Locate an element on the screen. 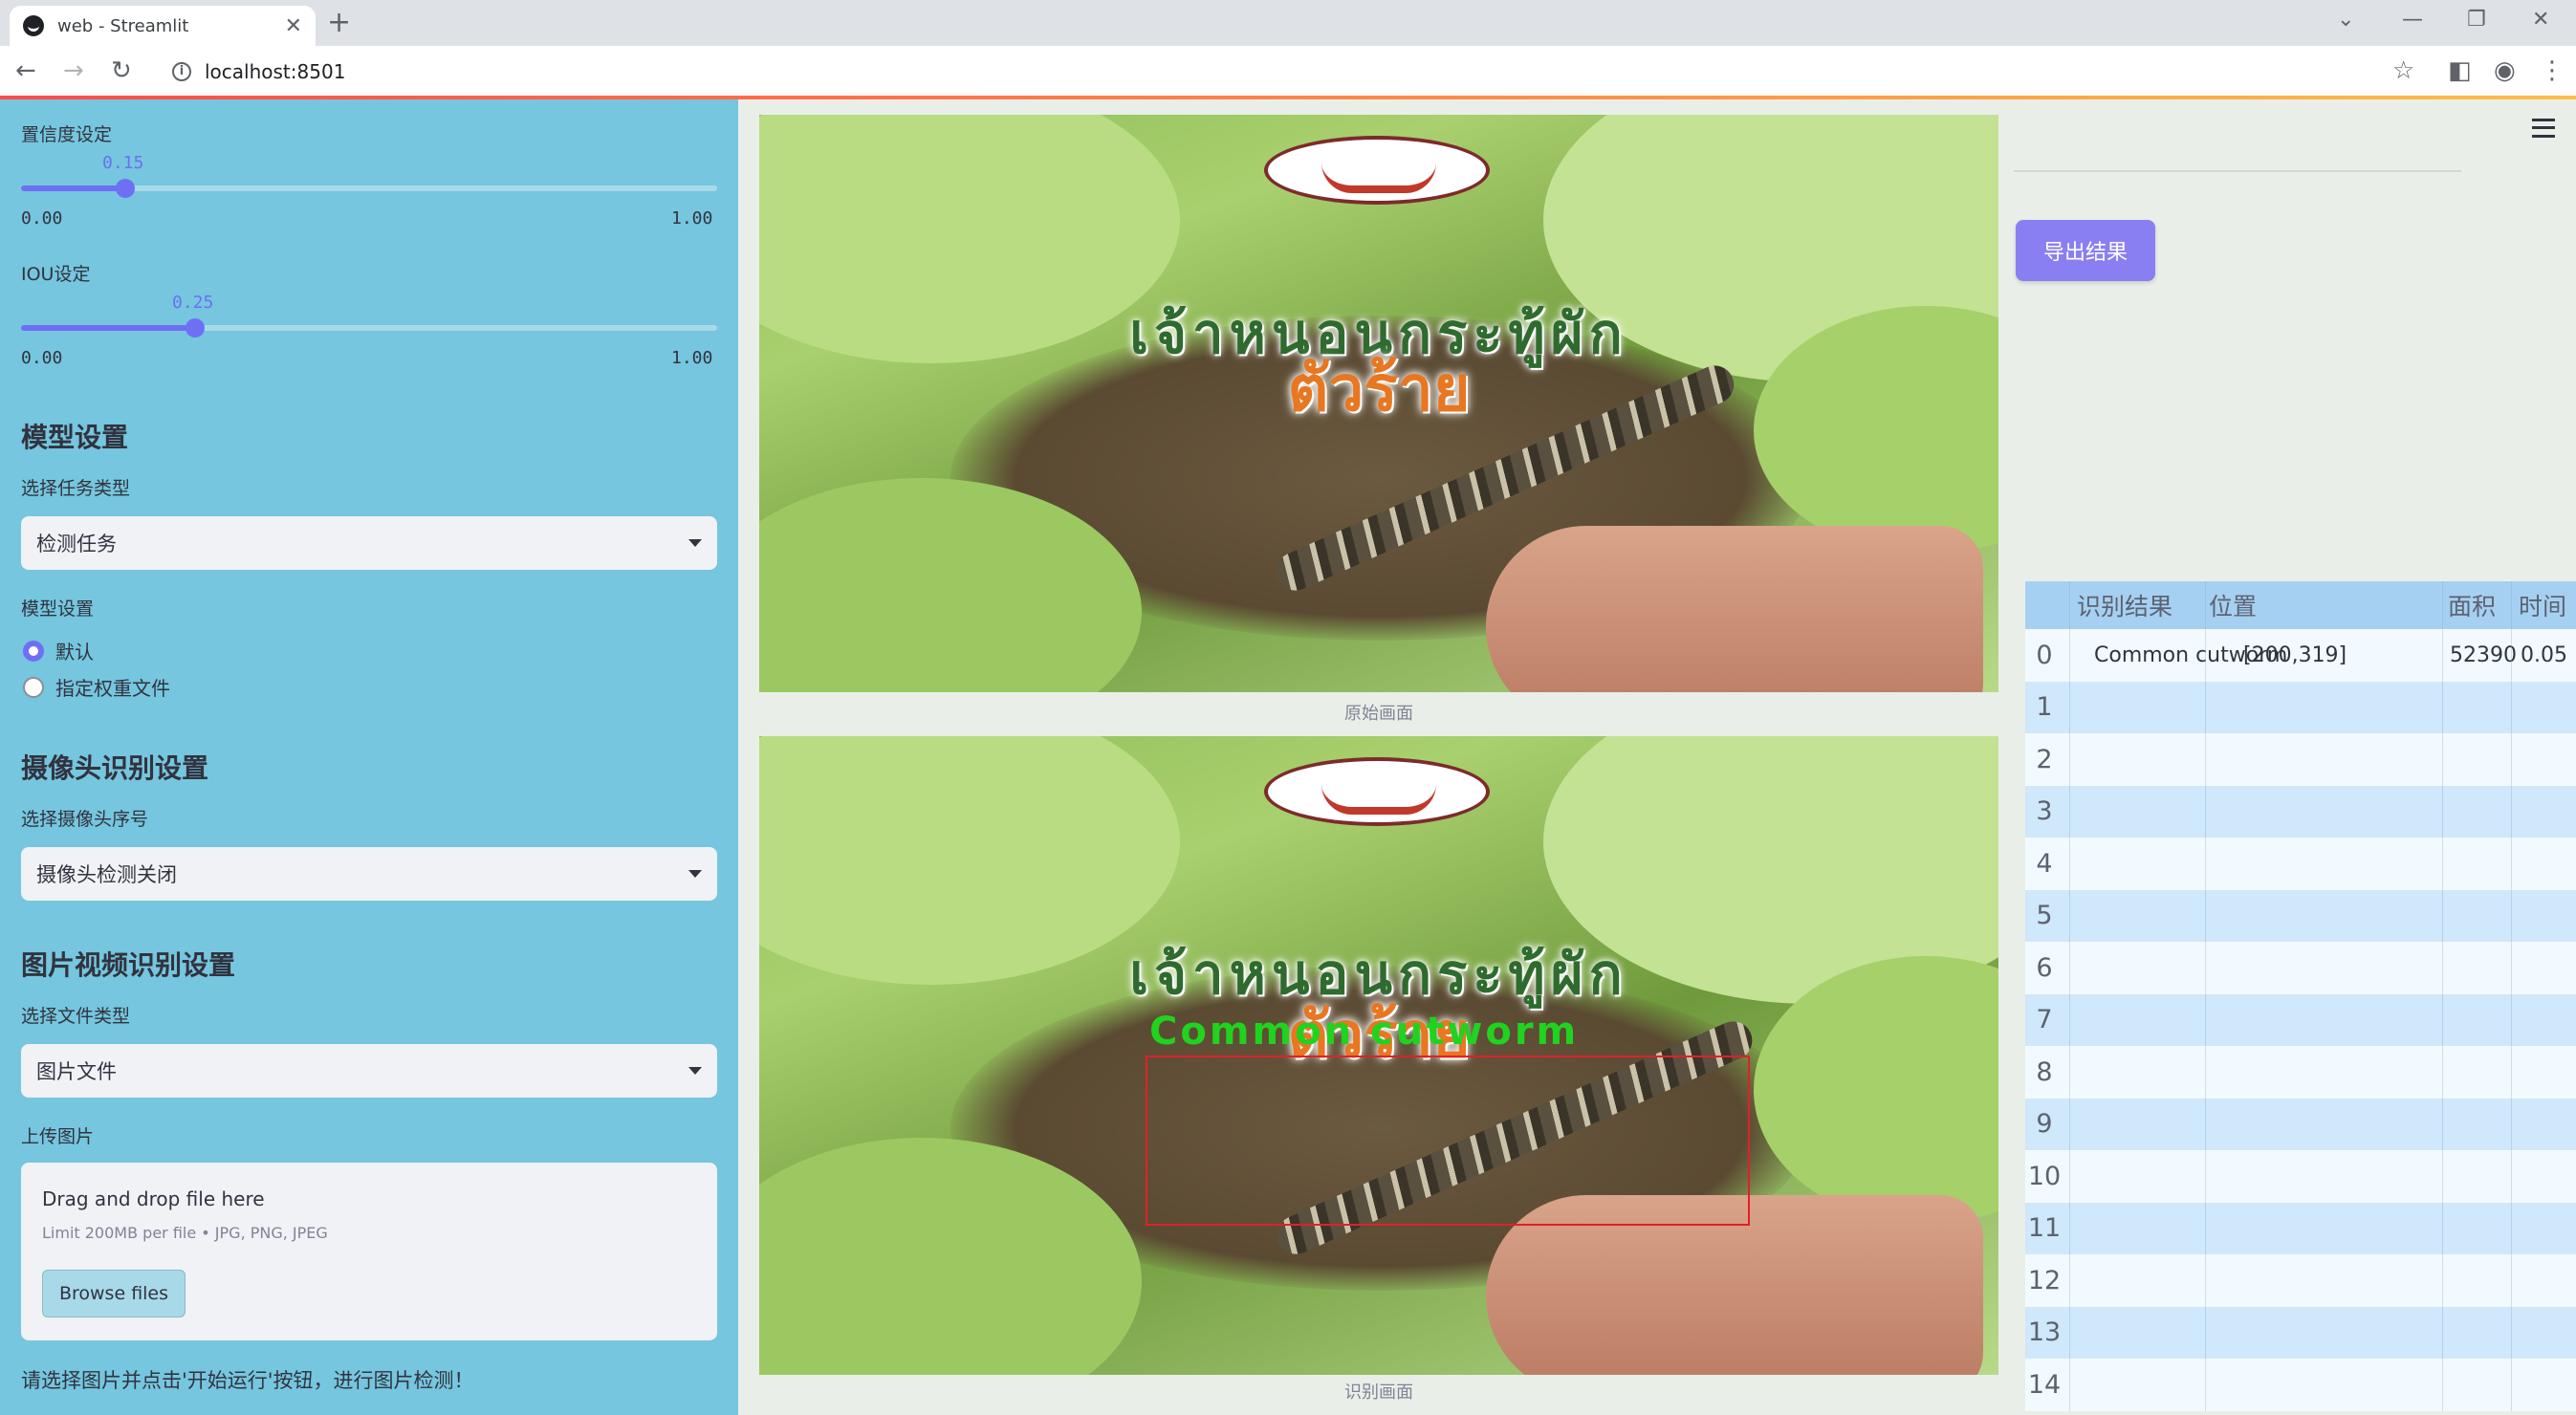  file-type-select: 图片文件 is located at coordinates (369, 1071).